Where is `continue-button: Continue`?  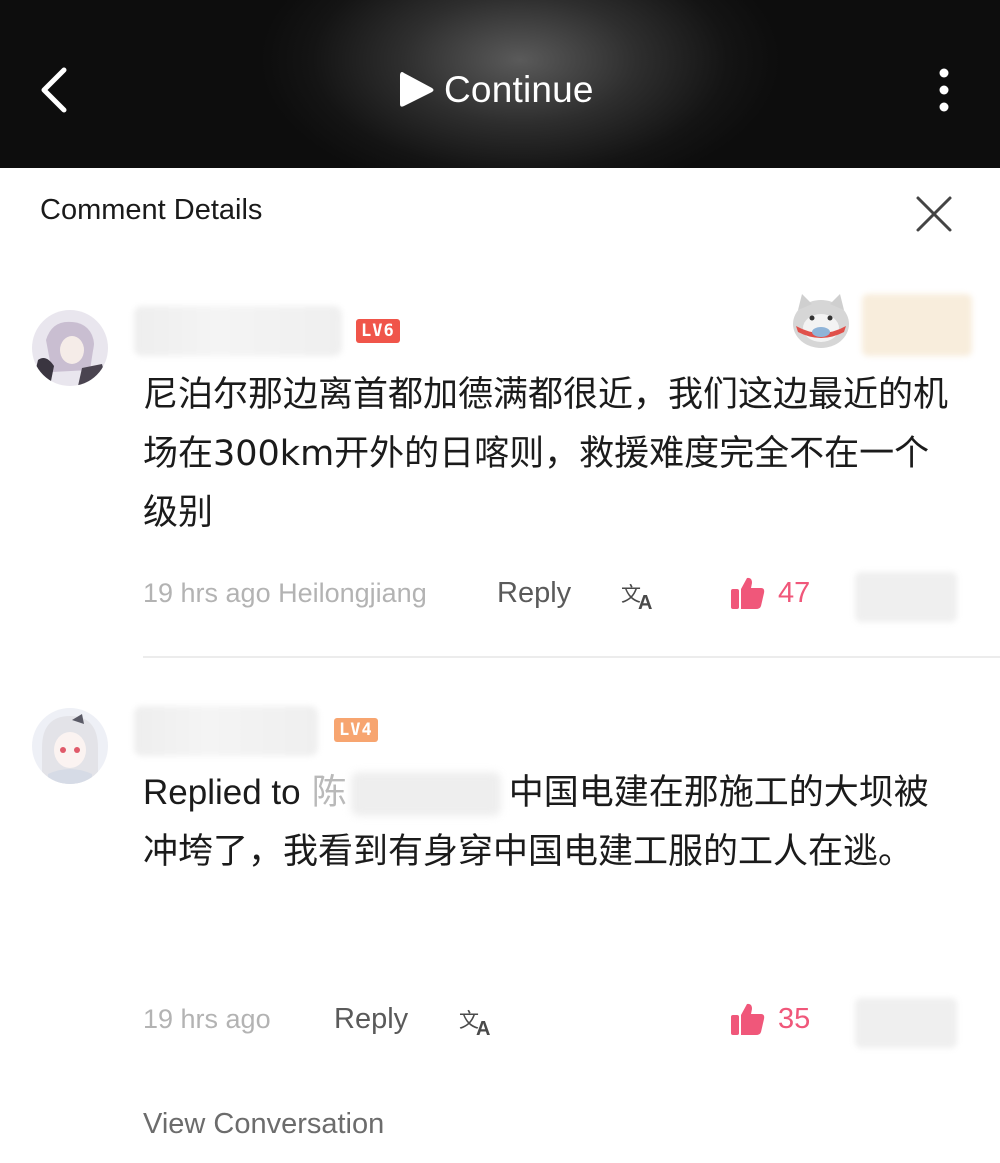
continue-button: Continue is located at coordinates (495, 90).